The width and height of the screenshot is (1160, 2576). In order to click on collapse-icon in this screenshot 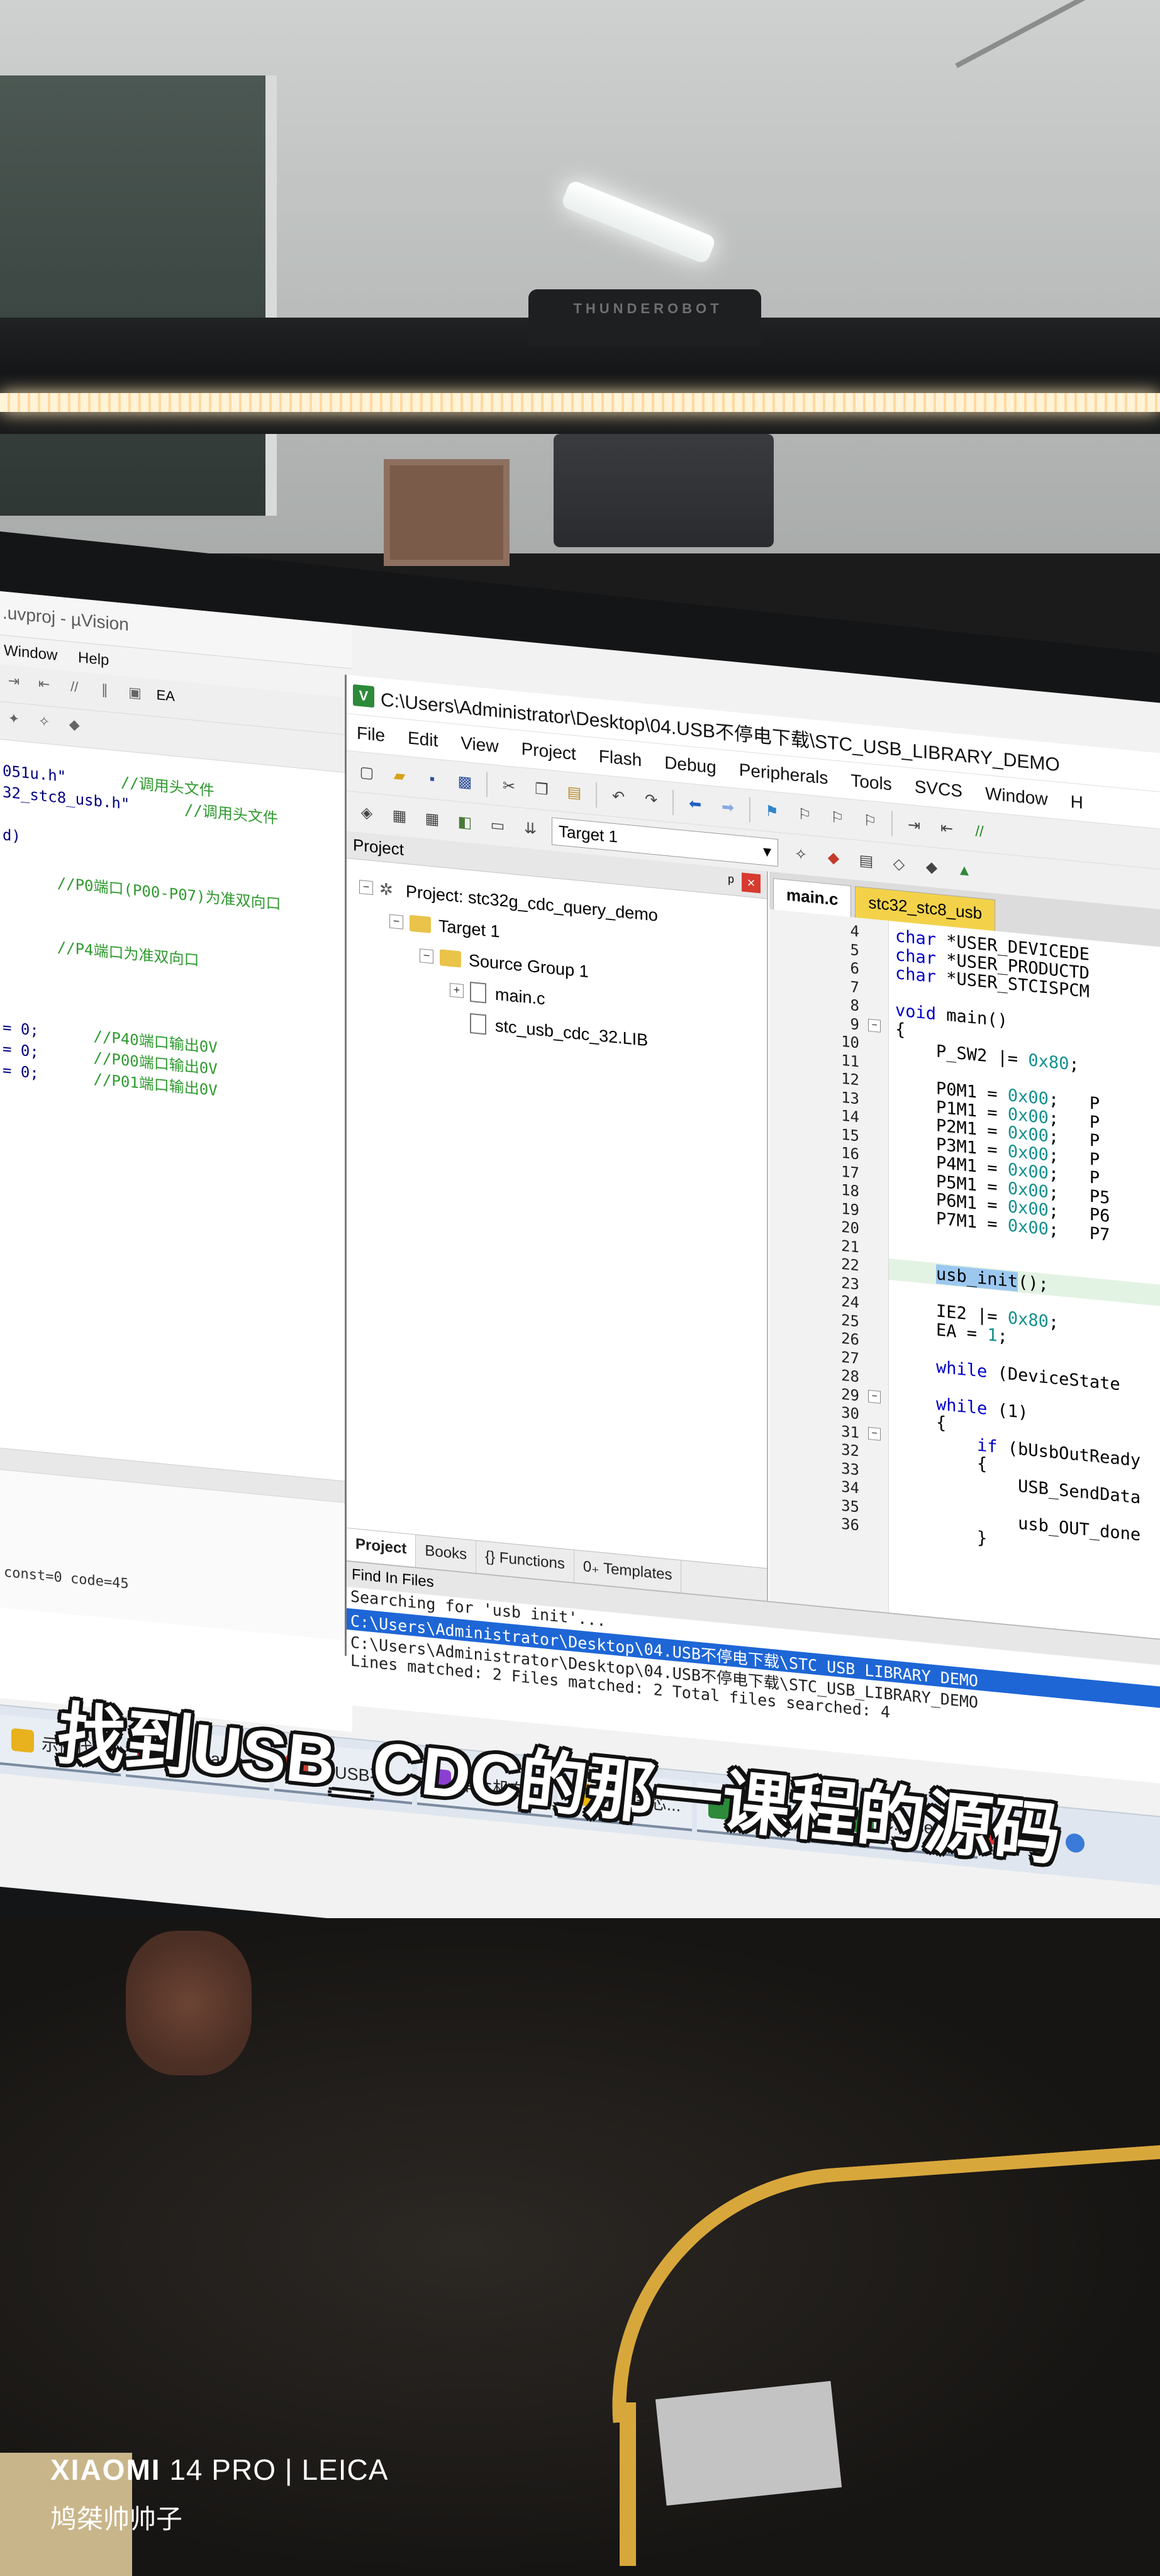, I will do `click(460, 1022)`.